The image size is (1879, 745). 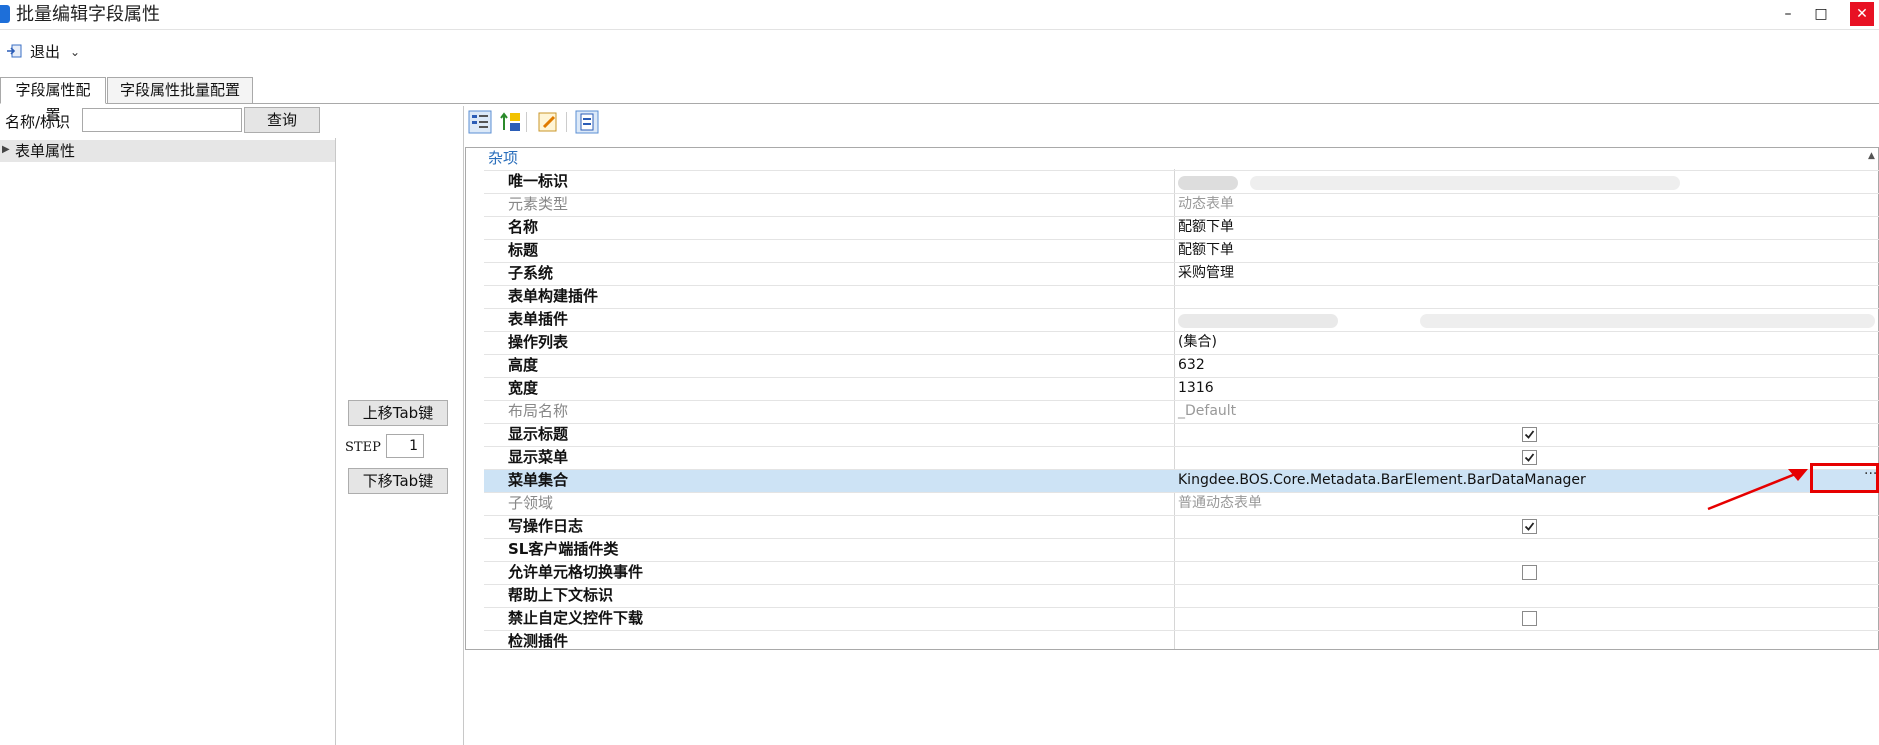 What do you see at coordinates (548, 122) in the screenshot?
I see `edit-icon` at bounding box center [548, 122].